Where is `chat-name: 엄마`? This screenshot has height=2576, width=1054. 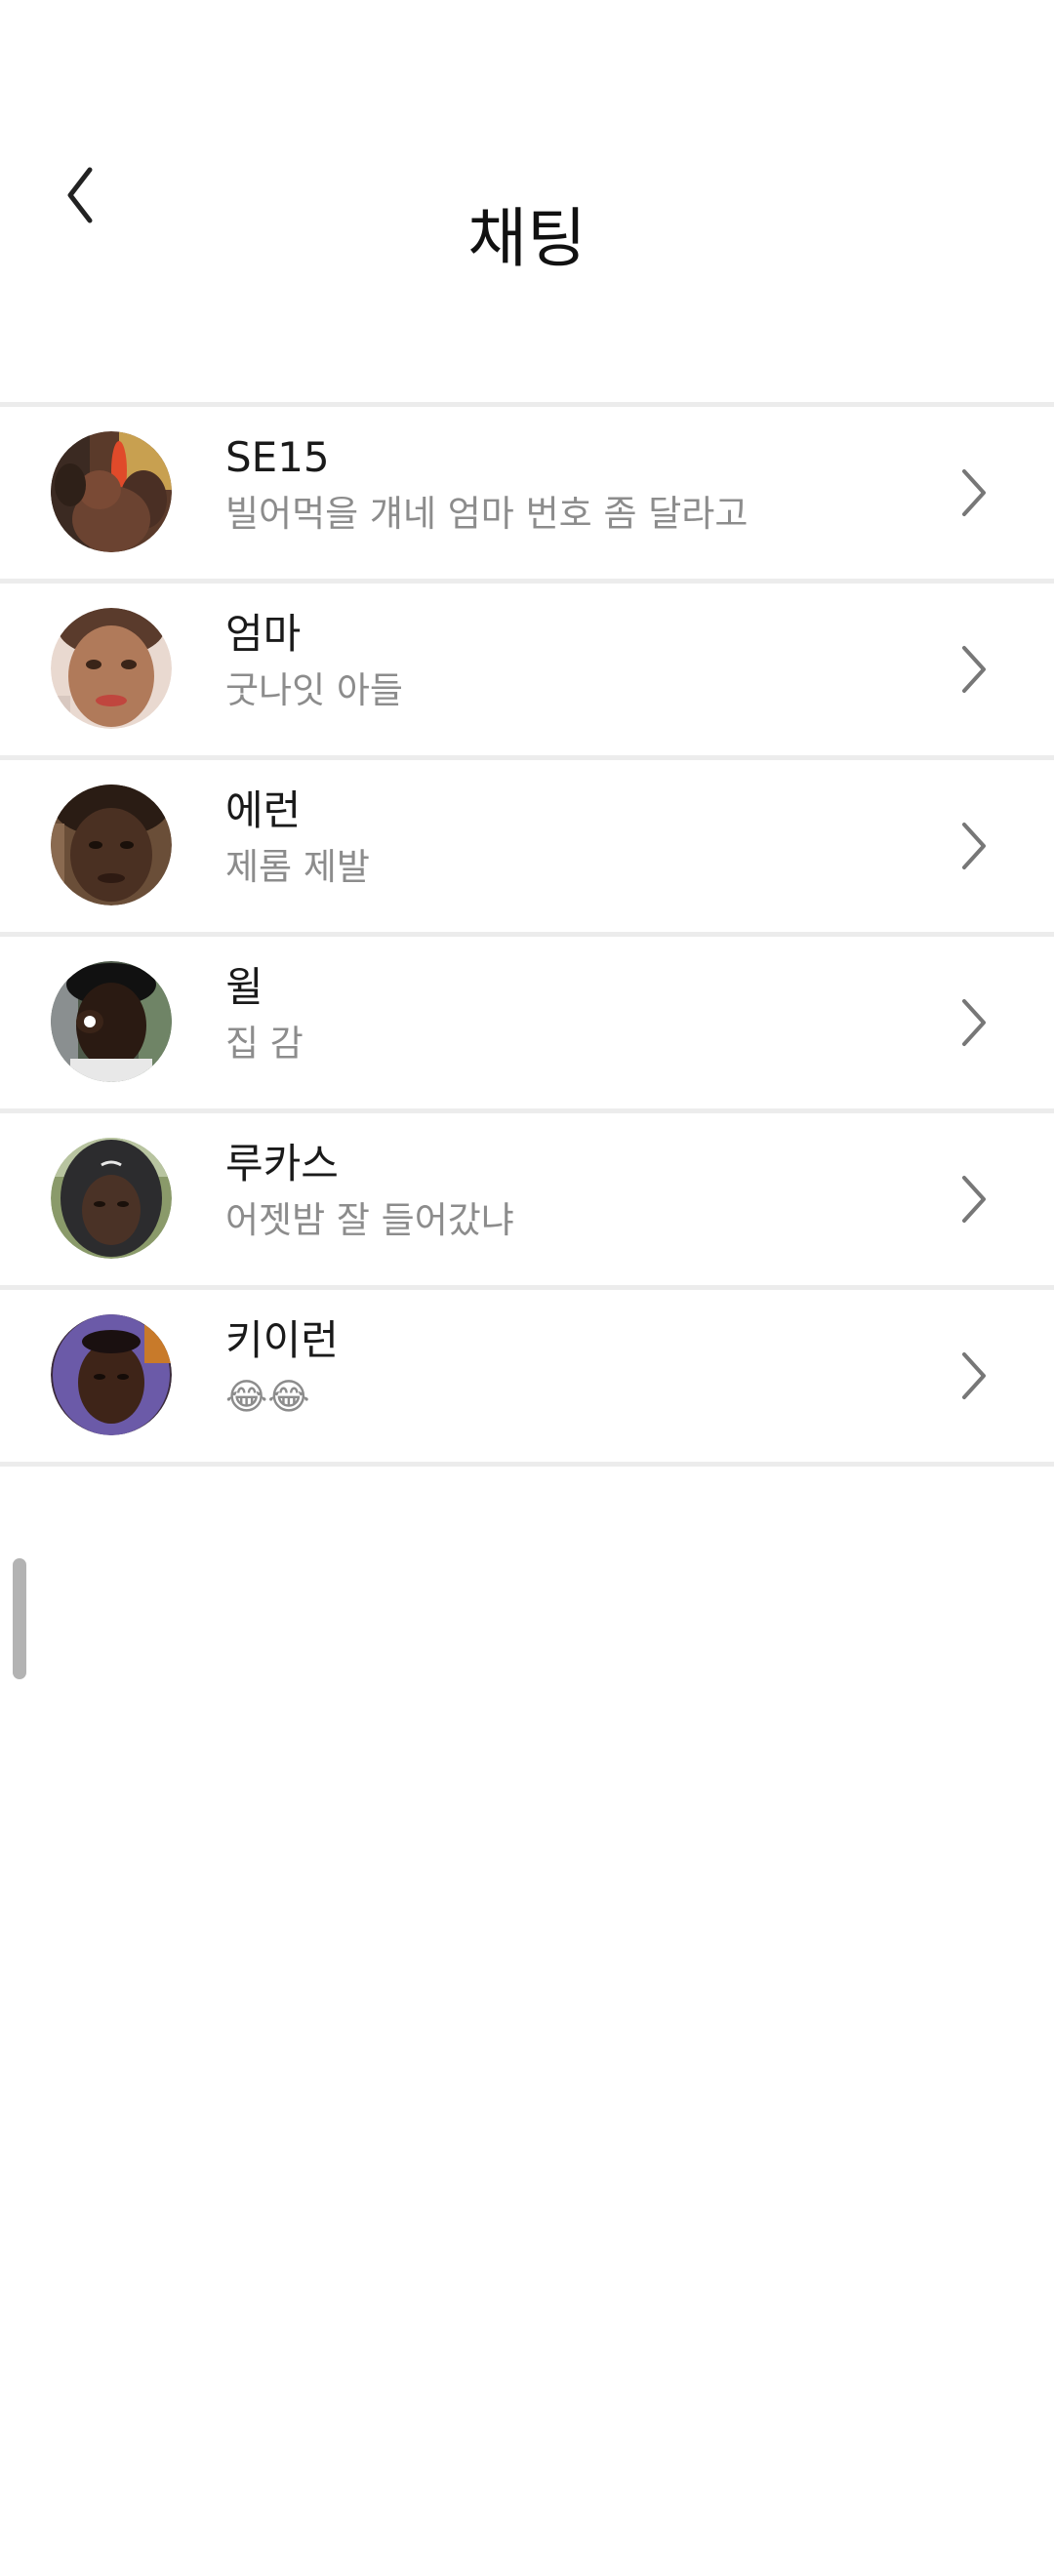 chat-name: 엄마 is located at coordinates (263, 634).